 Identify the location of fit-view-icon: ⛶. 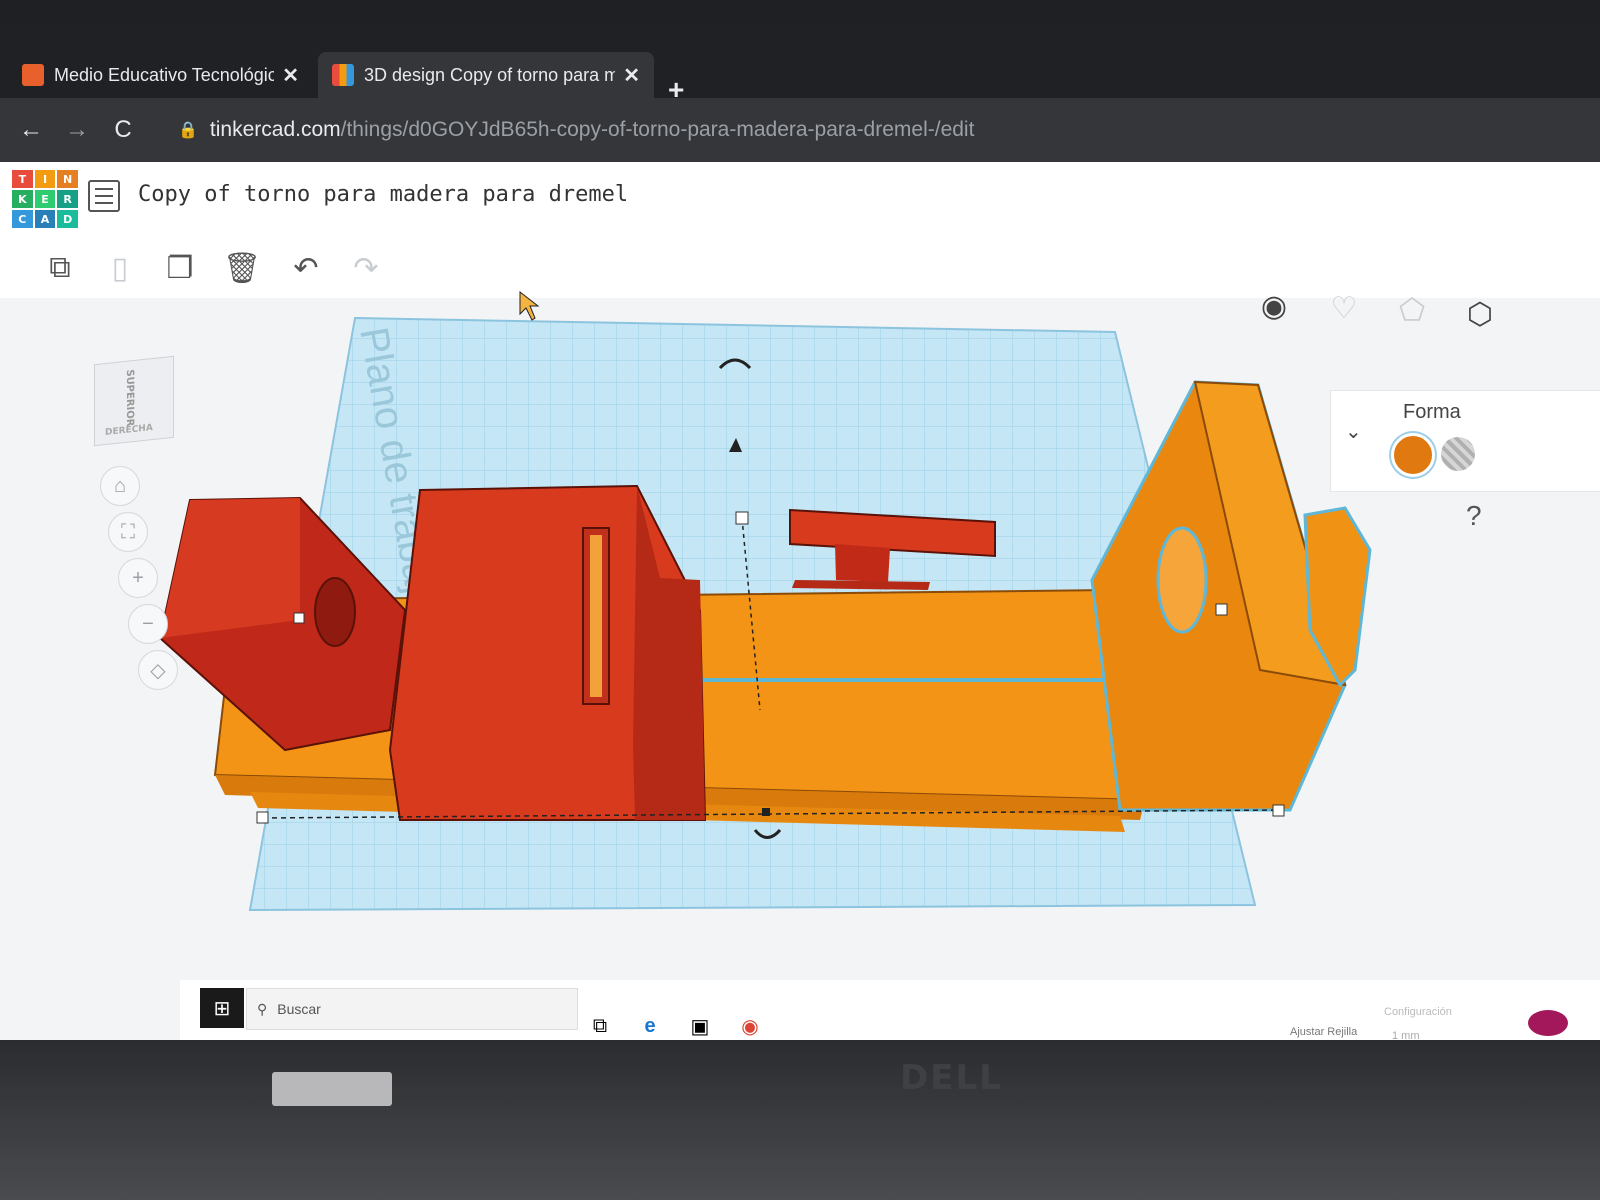
(128, 532).